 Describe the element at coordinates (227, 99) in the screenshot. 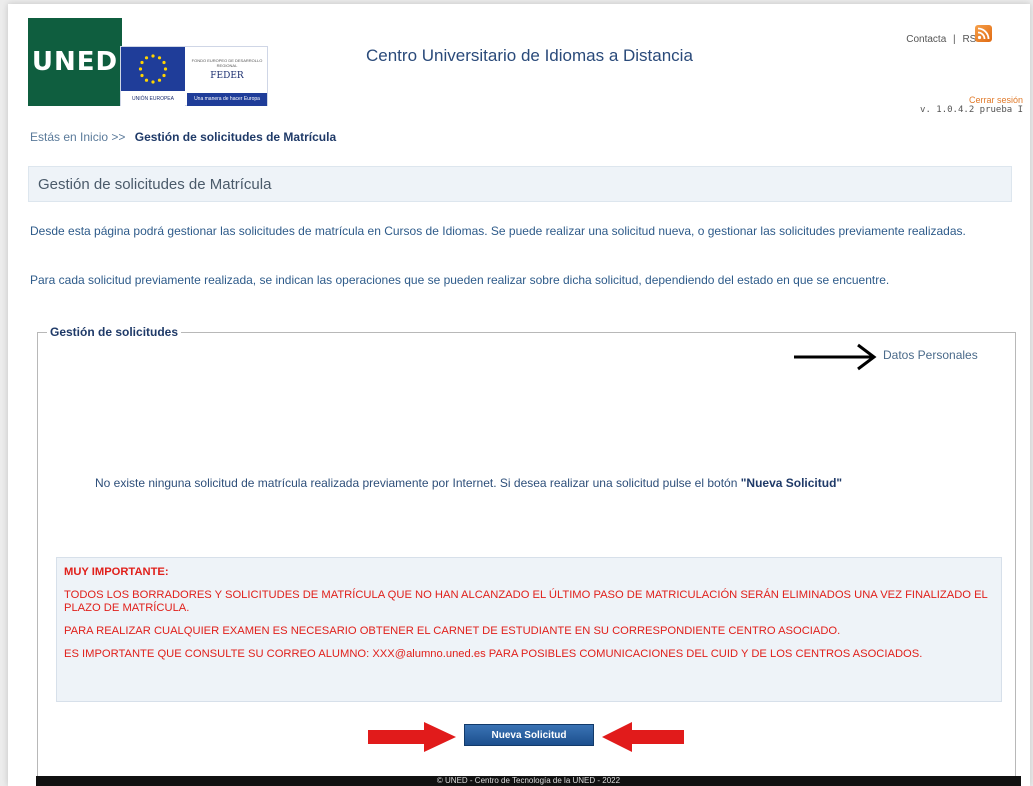

I see `feder-slogan: Una manera de hacer Europa` at that location.